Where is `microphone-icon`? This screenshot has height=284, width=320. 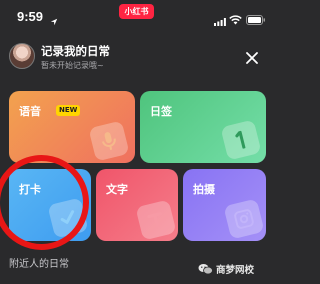 microphone-icon is located at coordinates (109, 141).